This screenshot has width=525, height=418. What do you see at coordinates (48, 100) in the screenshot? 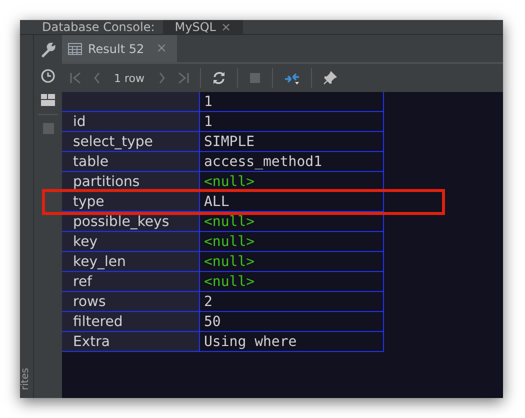
I see `layout-icon` at bounding box center [48, 100].